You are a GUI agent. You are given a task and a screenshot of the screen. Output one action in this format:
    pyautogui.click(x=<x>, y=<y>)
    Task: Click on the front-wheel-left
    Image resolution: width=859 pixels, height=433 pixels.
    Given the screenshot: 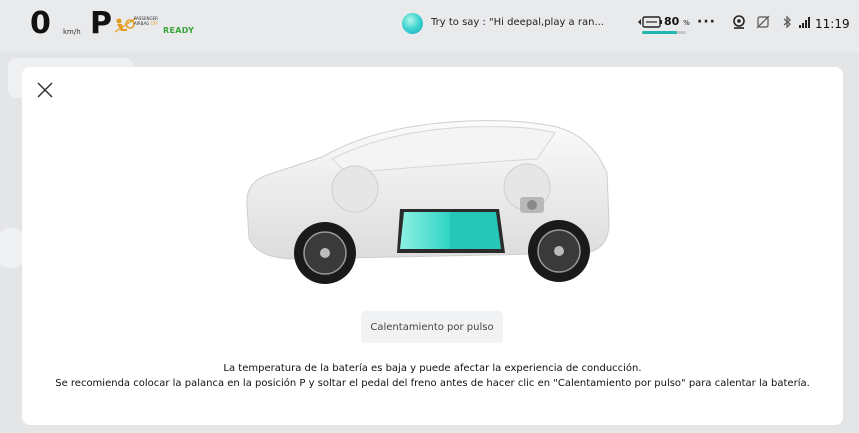 What is the action you would take?
    pyautogui.click(x=325, y=253)
    